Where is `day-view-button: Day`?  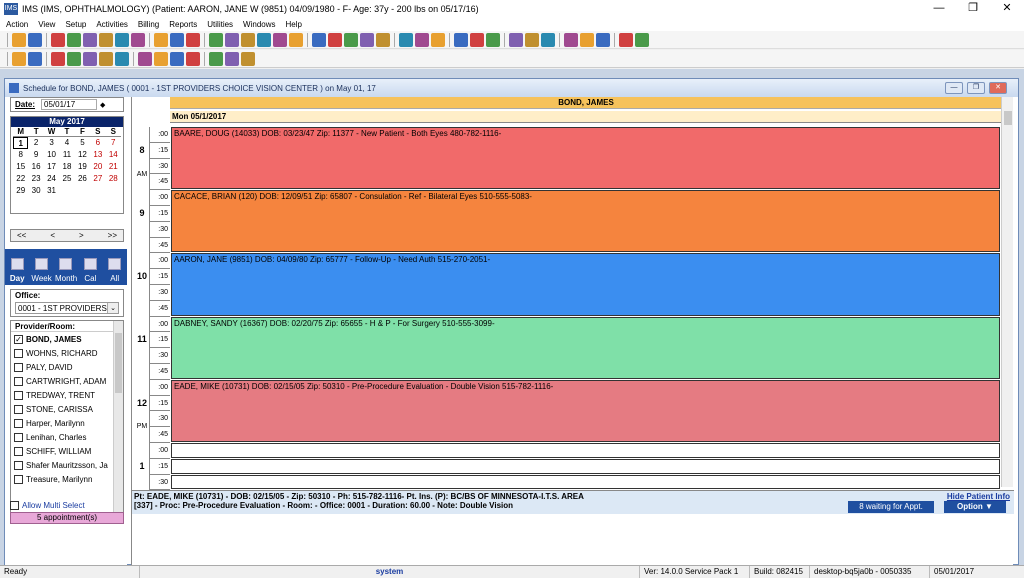 day-view-button: Day is located at coordinates (17, 270).